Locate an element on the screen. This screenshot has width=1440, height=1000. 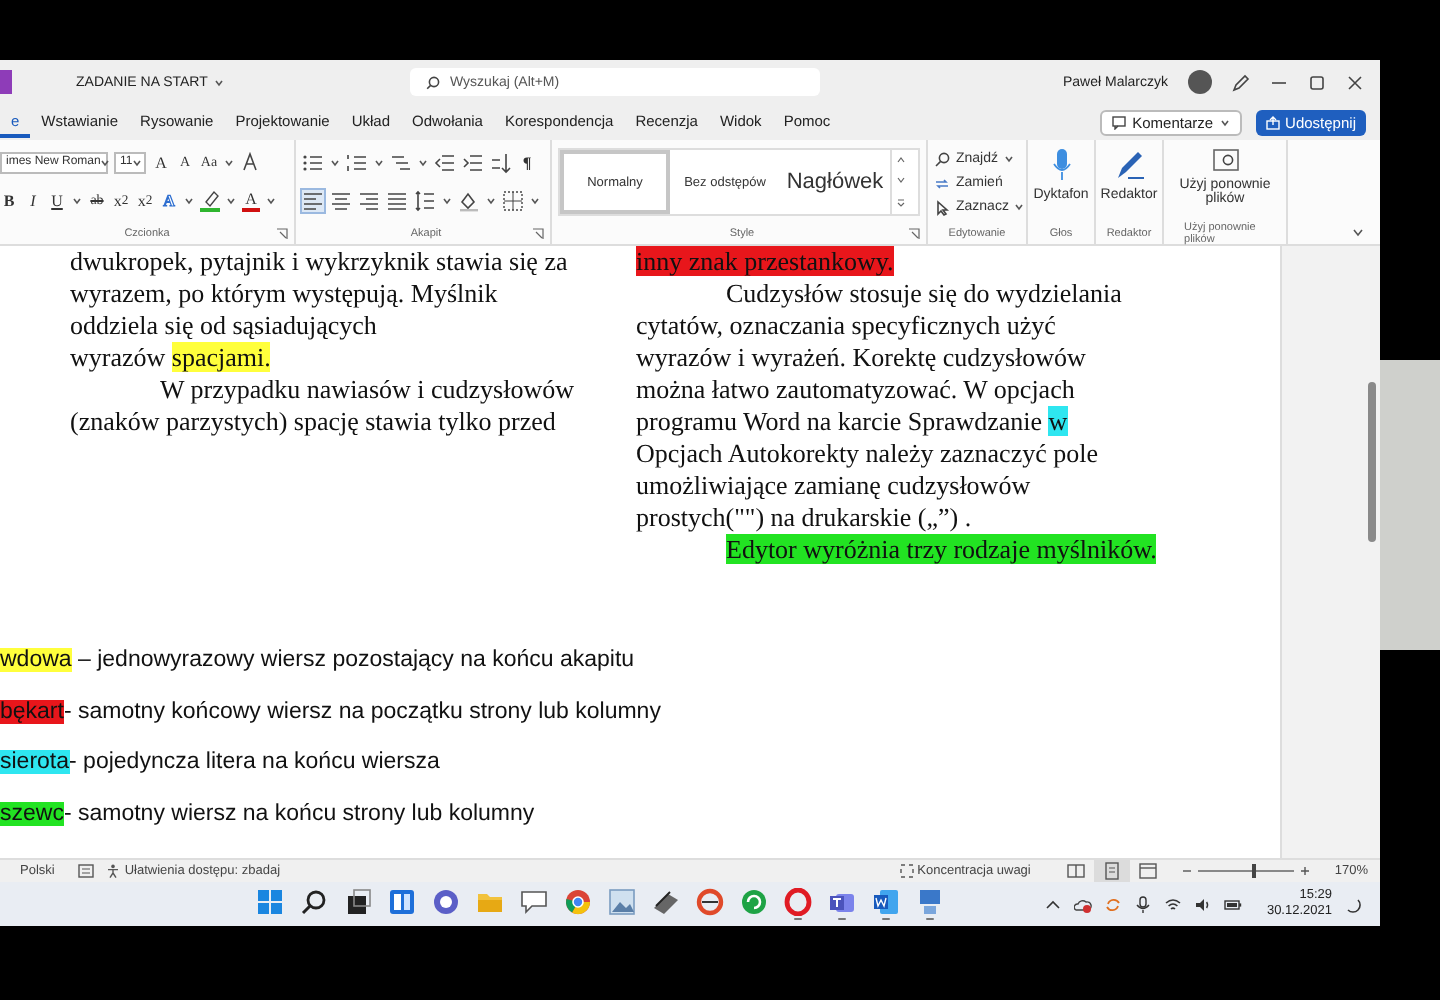
paragraph: Cudzysłów stosuje się do wydzielania cytatów, oznaczania specyficznych użyć wyrazów i wyrażeń. Korektę cudzysłowów można łatwo zautomatyzować. W opcjach programu Word na karcie Sprawdzanie w Opcjach Autokorekty należy zaznaczyć pole umożliwiające zamianę cudzysłowów prostych("") na drukarskie („”) . is located at coordinates (880, 406).